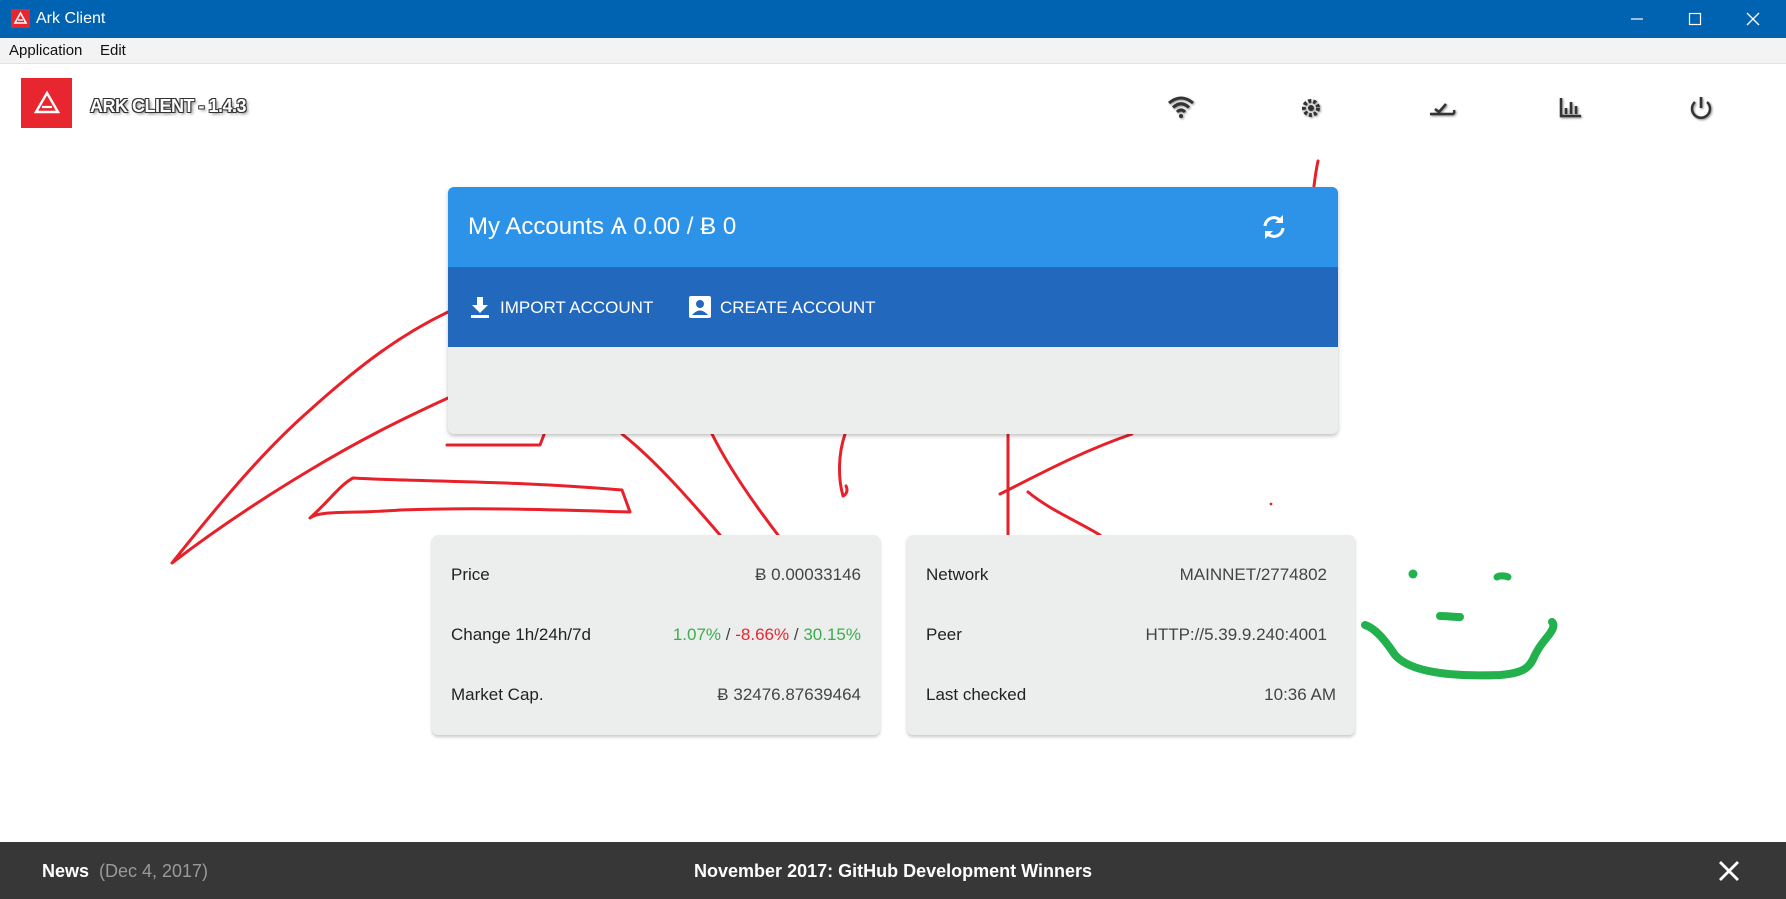 This screenshot has height=899, width=1786. I want to click on refresh-icon, so click(1274, 227).